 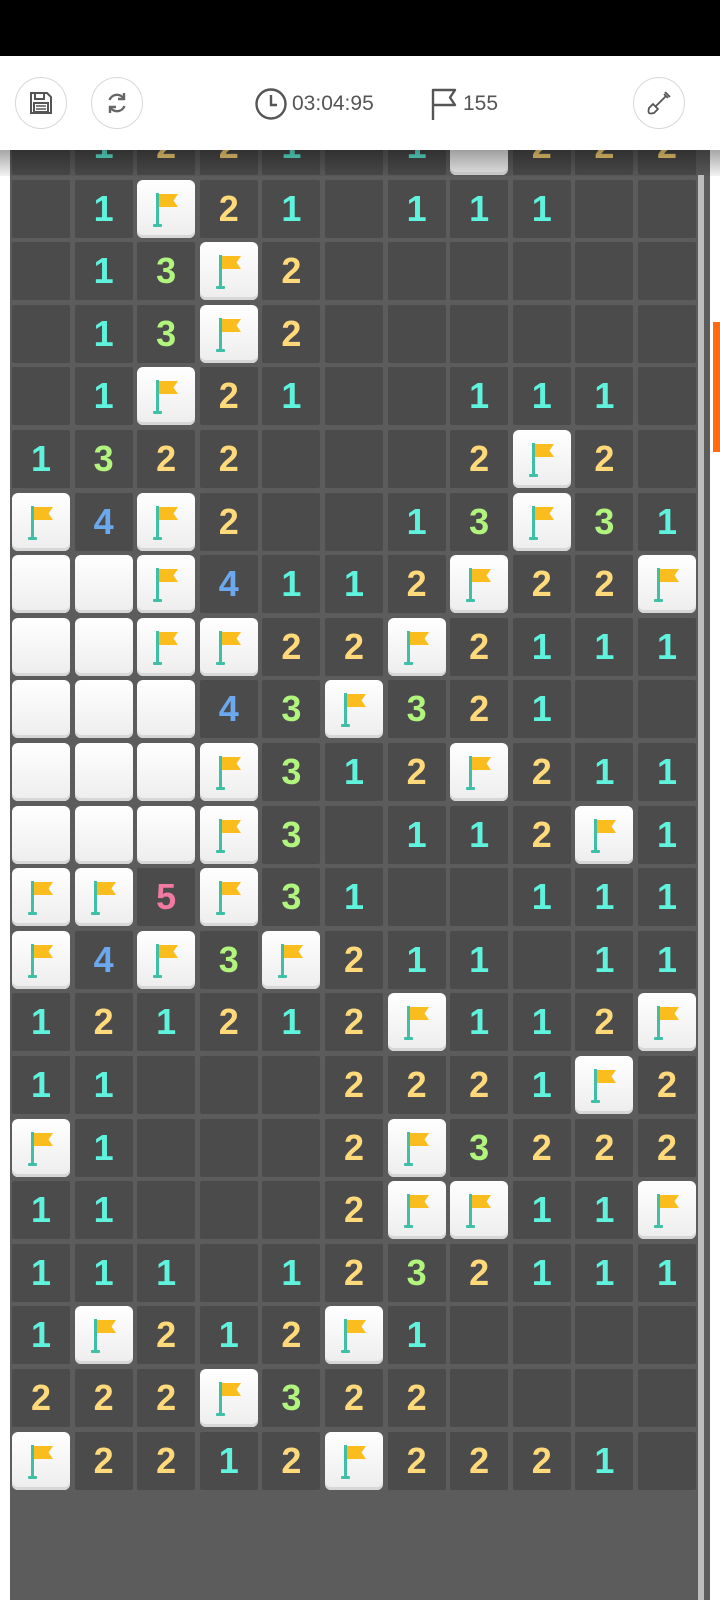 I want to click on number-cell: 5, so click(x=166, y=897).